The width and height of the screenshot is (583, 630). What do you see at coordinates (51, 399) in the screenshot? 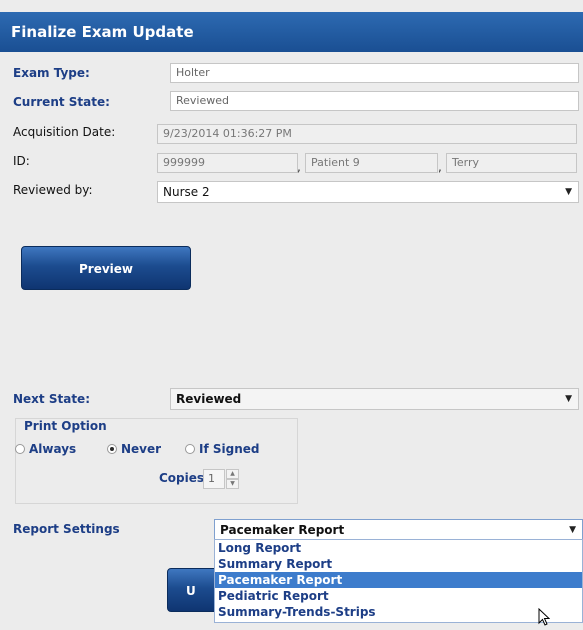
I see `next-state-label: Next State:` at bounding box center [51, 399].